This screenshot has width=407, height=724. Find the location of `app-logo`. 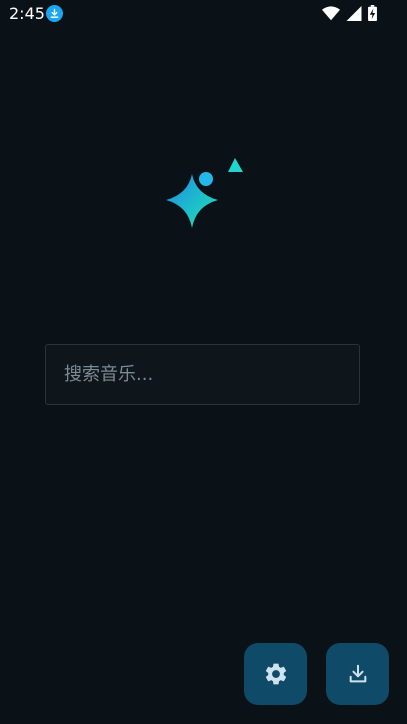

app-logo is located at coordinates (204, 193).